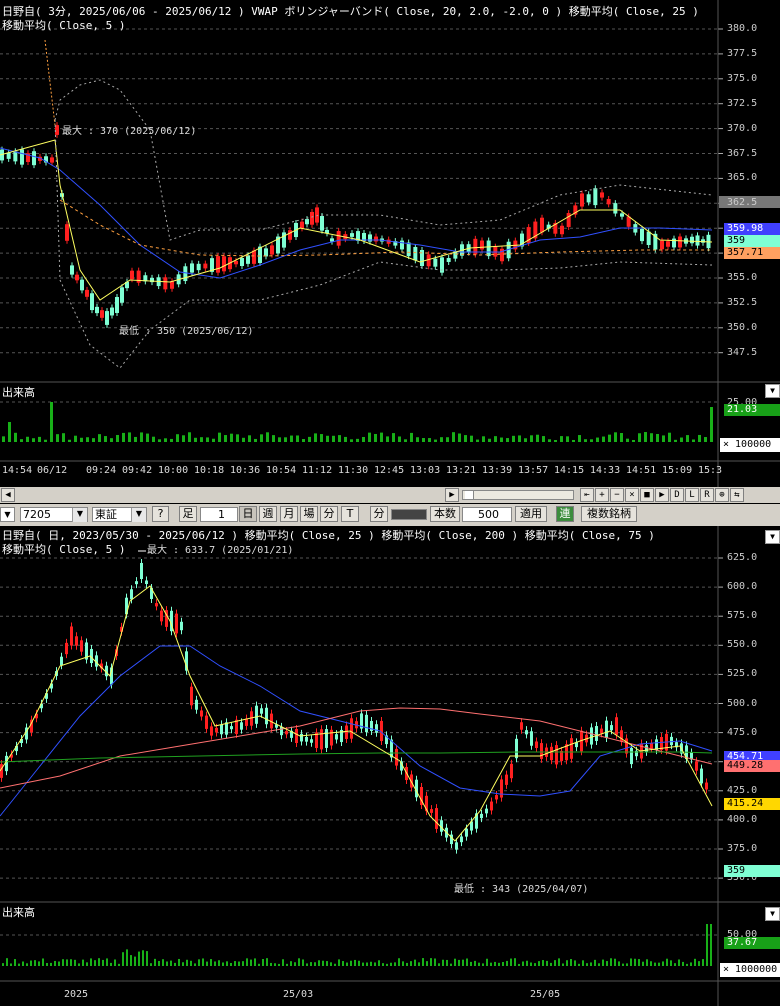  I want to click on chart-control-button: ■, so click(647, 495).